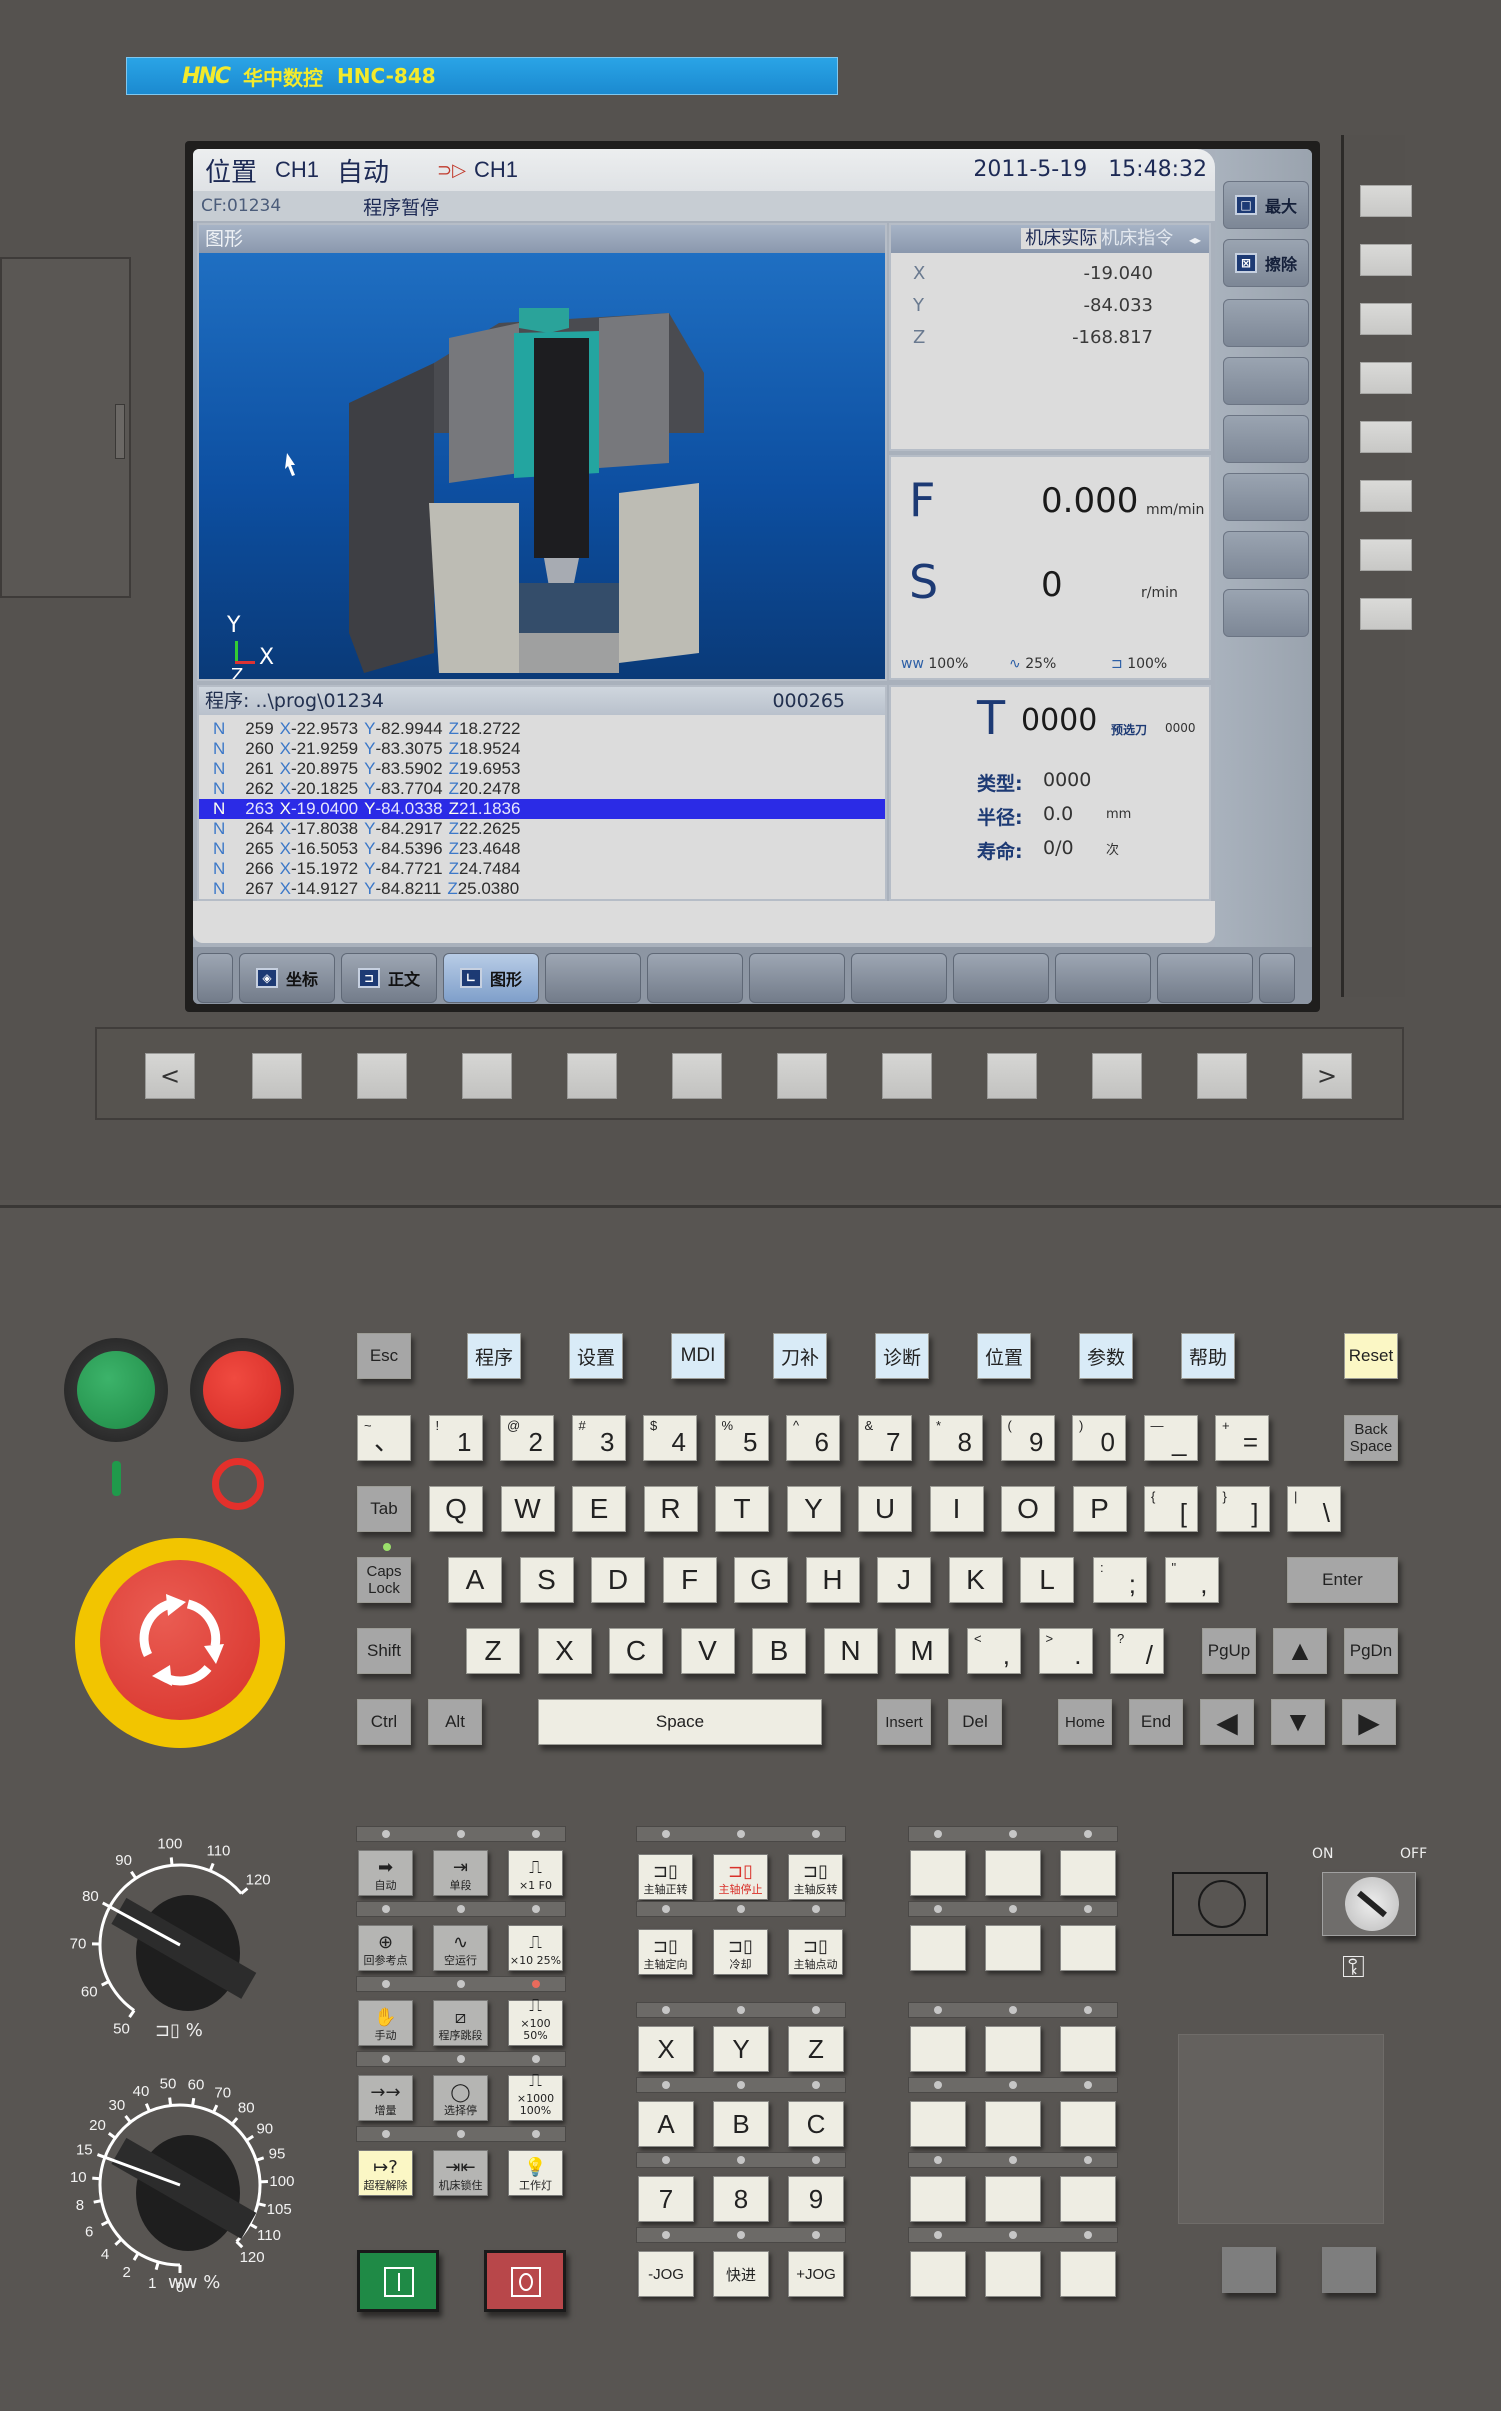 The height and width of the screenshot is (2411, 1501). What do you see at coordinates (385, 2023) in the screenshot?
I see `mode-key: ✋ 手动` at bounding box center [385, 2023].